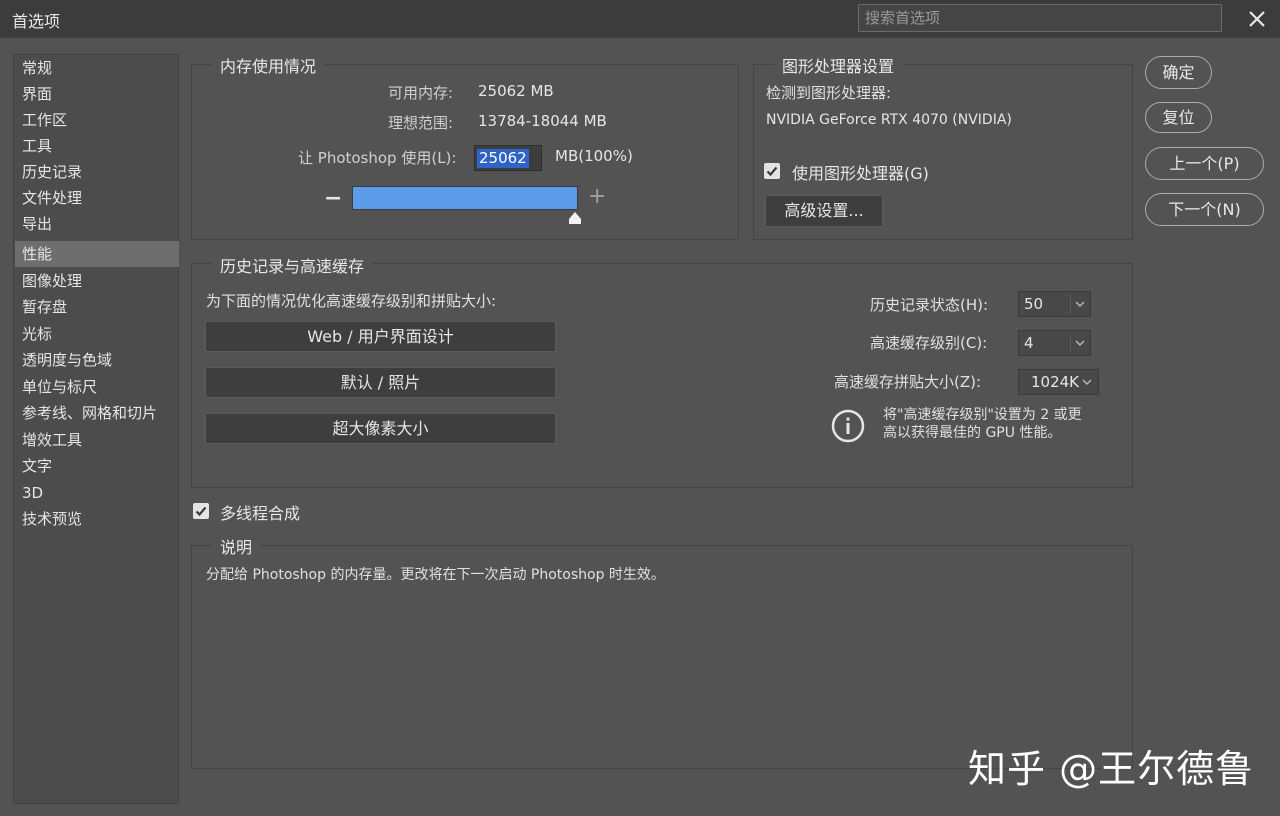 The height and width of the screenshot is (816, 1280). Describe the element at coordinates (201, 511) in the screenshot. I see `multithreaded-compositing-checkbox` at that location.